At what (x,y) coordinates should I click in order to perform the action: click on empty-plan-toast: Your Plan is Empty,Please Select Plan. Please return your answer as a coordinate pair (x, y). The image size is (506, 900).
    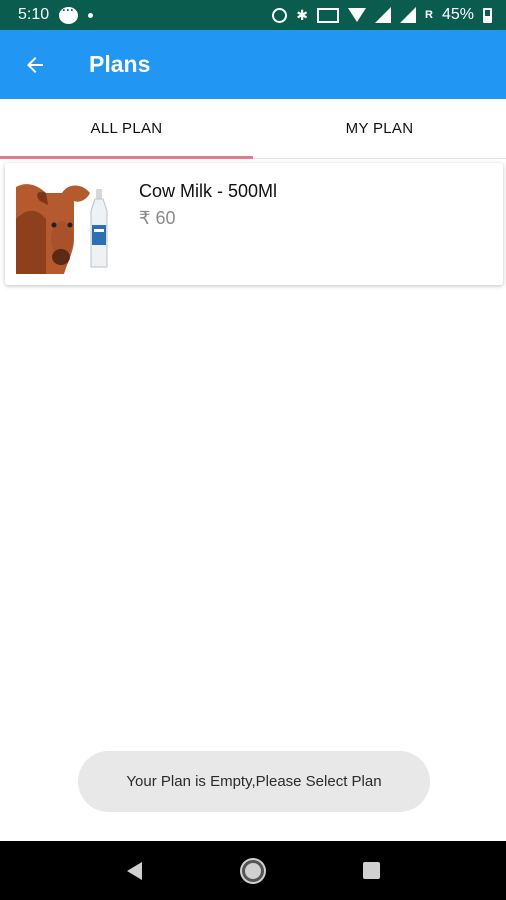
    Looking at the image, I should click on (254, 781).